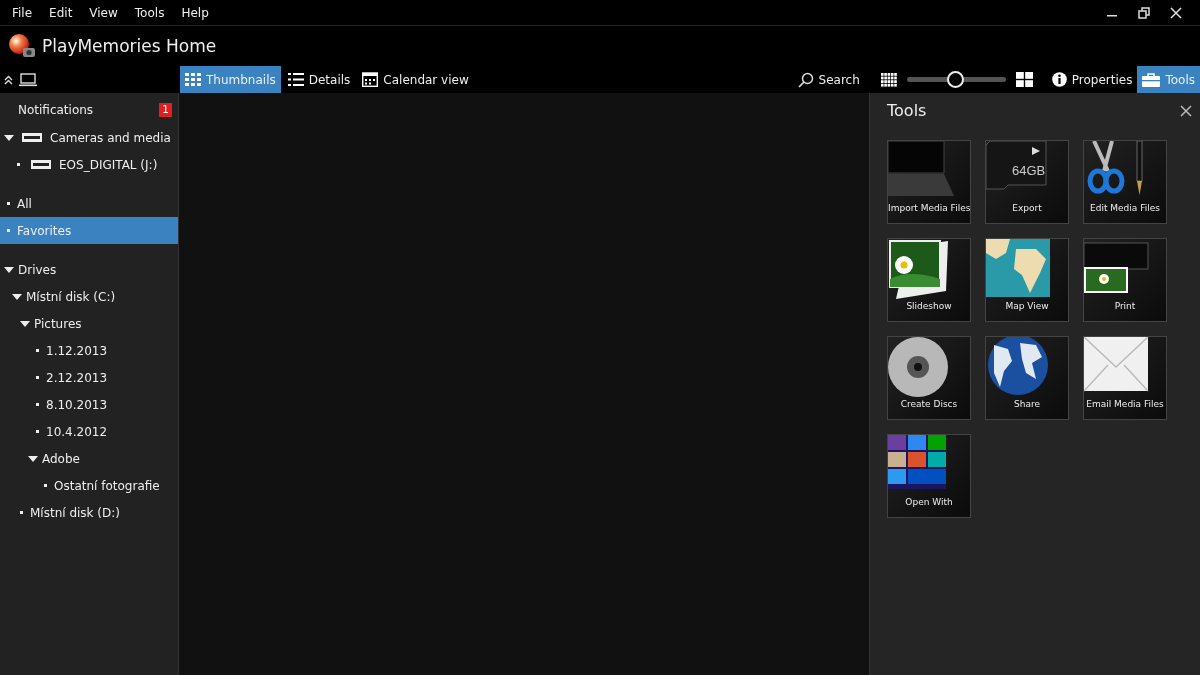 This screenshot has width=1200, height=675. What do you see at coordinates (921, 168) in the screenshot?
I see `laptop-icon` at bounding box center [921, 168].